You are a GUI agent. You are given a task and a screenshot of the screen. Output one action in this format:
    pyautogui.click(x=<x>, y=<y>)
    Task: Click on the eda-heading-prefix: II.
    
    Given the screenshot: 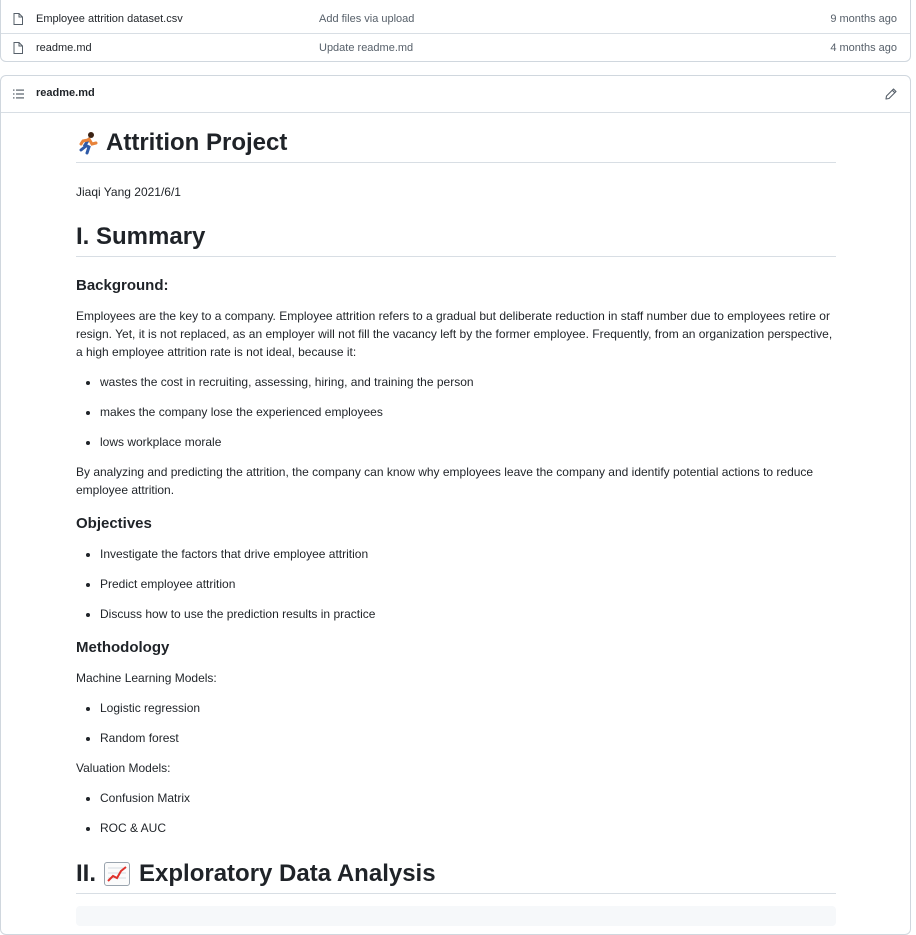 What is the action you would take?
    pyautogui.click(x=86, y=873)
    